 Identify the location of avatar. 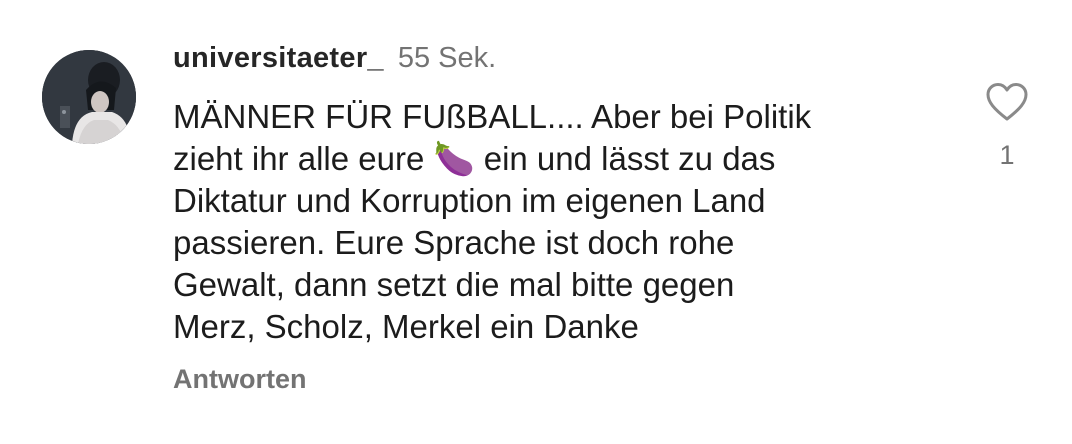
(89, 97).